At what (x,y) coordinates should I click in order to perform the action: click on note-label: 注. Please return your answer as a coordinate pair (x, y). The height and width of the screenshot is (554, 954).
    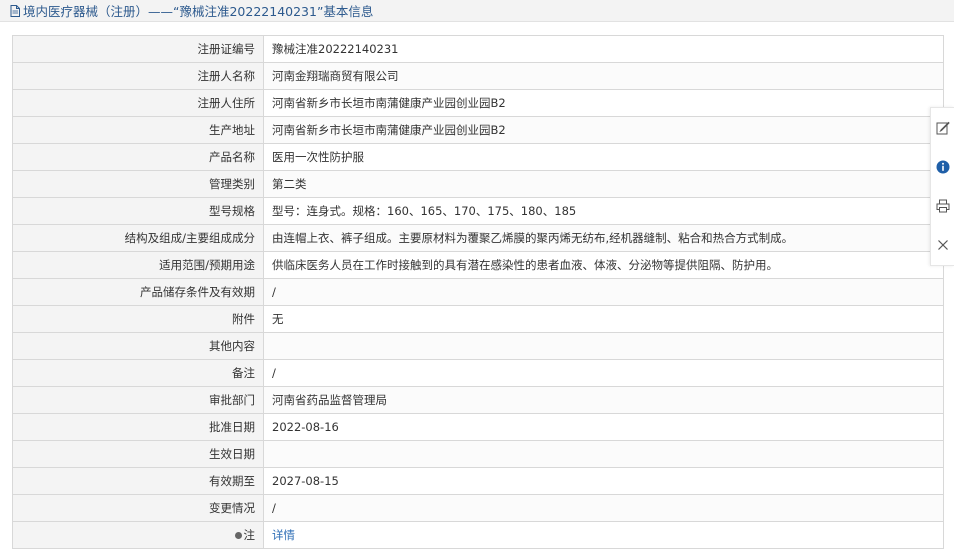
    Looking at the image, I should click on (249, 535).